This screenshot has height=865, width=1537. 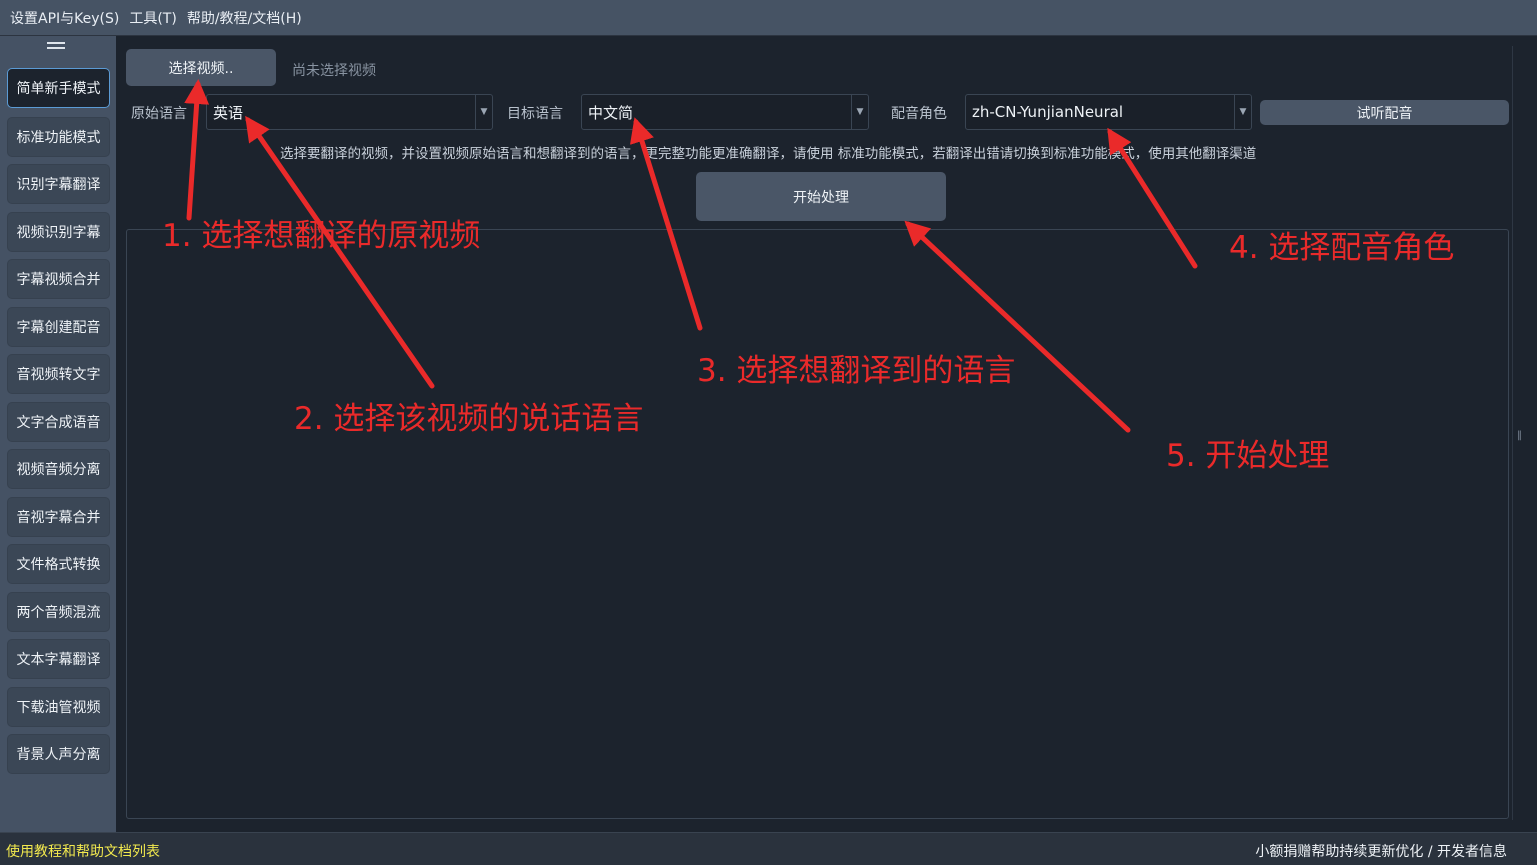 What do you see at coordinates (1248, 456) in the screenshot?
I see `annotation-5: 5. 开始处理` at bounding box center [1248, 456].